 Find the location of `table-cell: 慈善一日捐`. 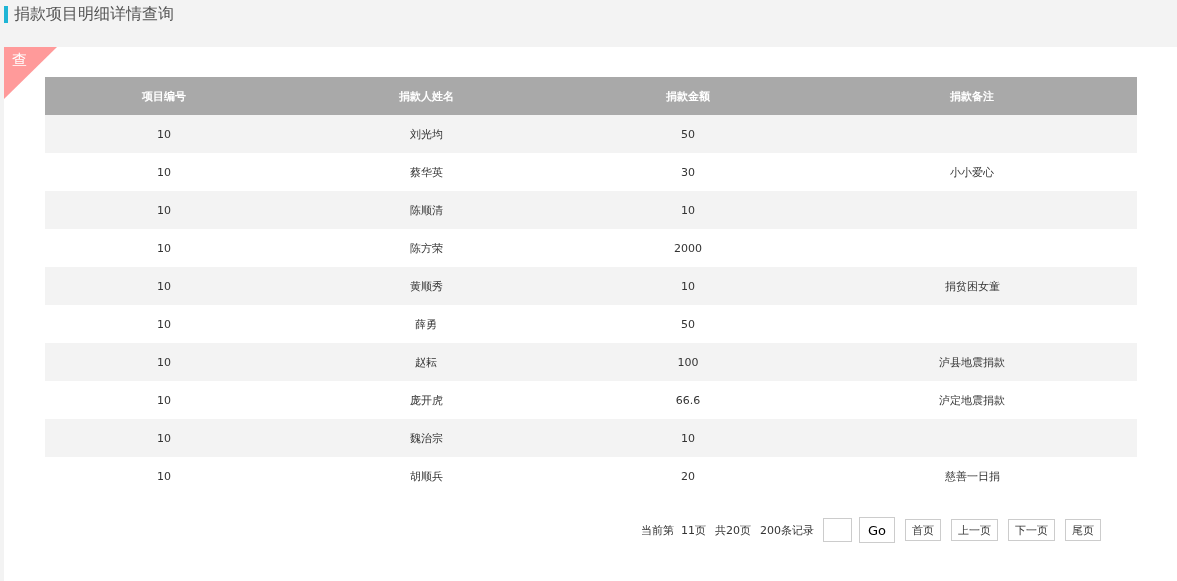

table-cell: 慈善一日捐 is located at coordinates (972, 476).